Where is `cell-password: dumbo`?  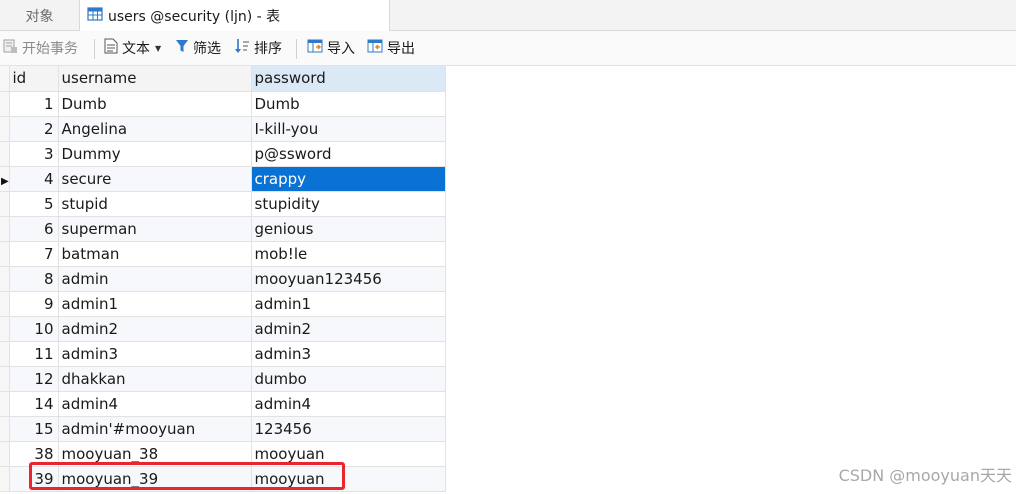
cell-password: dumbo is located at coordinates (348, 379).